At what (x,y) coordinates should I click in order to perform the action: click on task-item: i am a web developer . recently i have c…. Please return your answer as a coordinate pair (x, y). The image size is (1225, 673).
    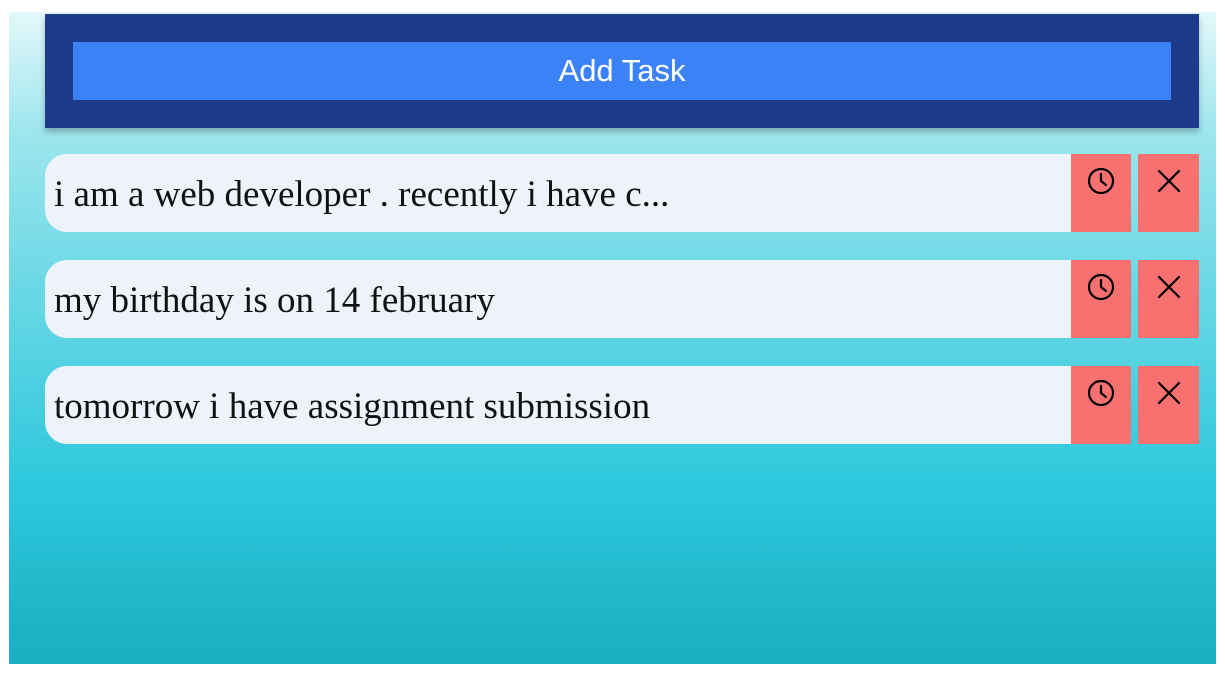
    Looking at the image, I should click on (622, 193).